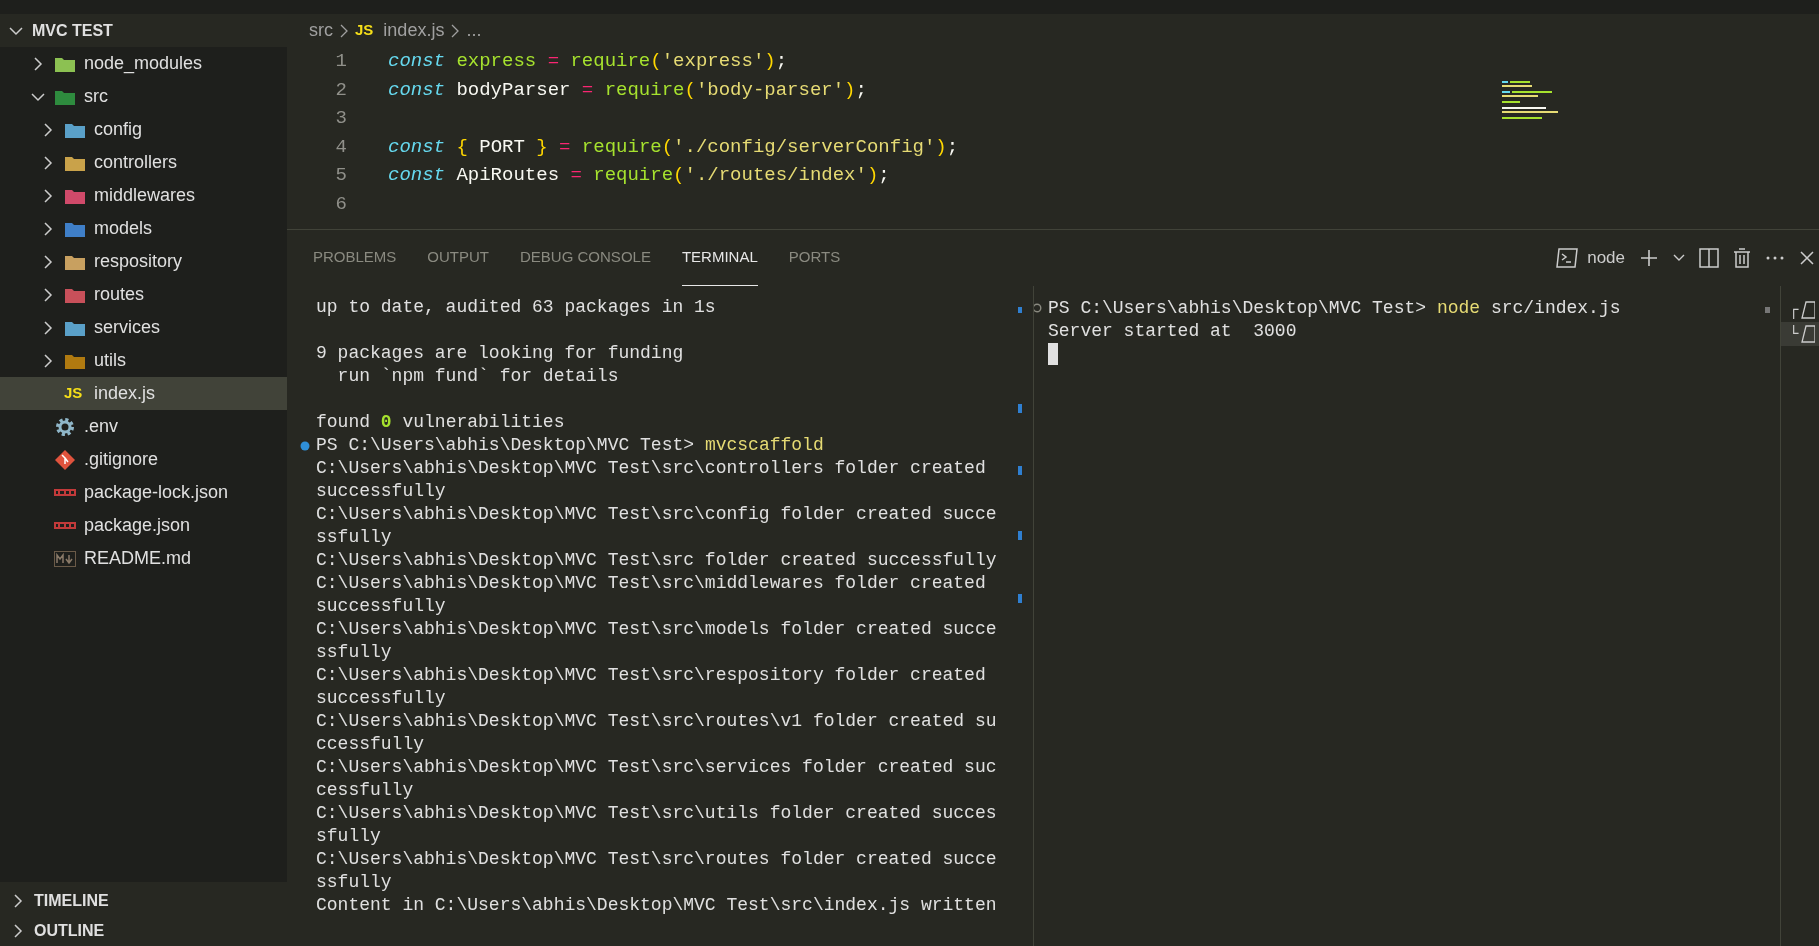 This screenshot has width=1819, height=946. What do you see at coordinates (143, 931) in the screenshot?
I see `section-header: OUTLINE` at bounding box center [143, 931].